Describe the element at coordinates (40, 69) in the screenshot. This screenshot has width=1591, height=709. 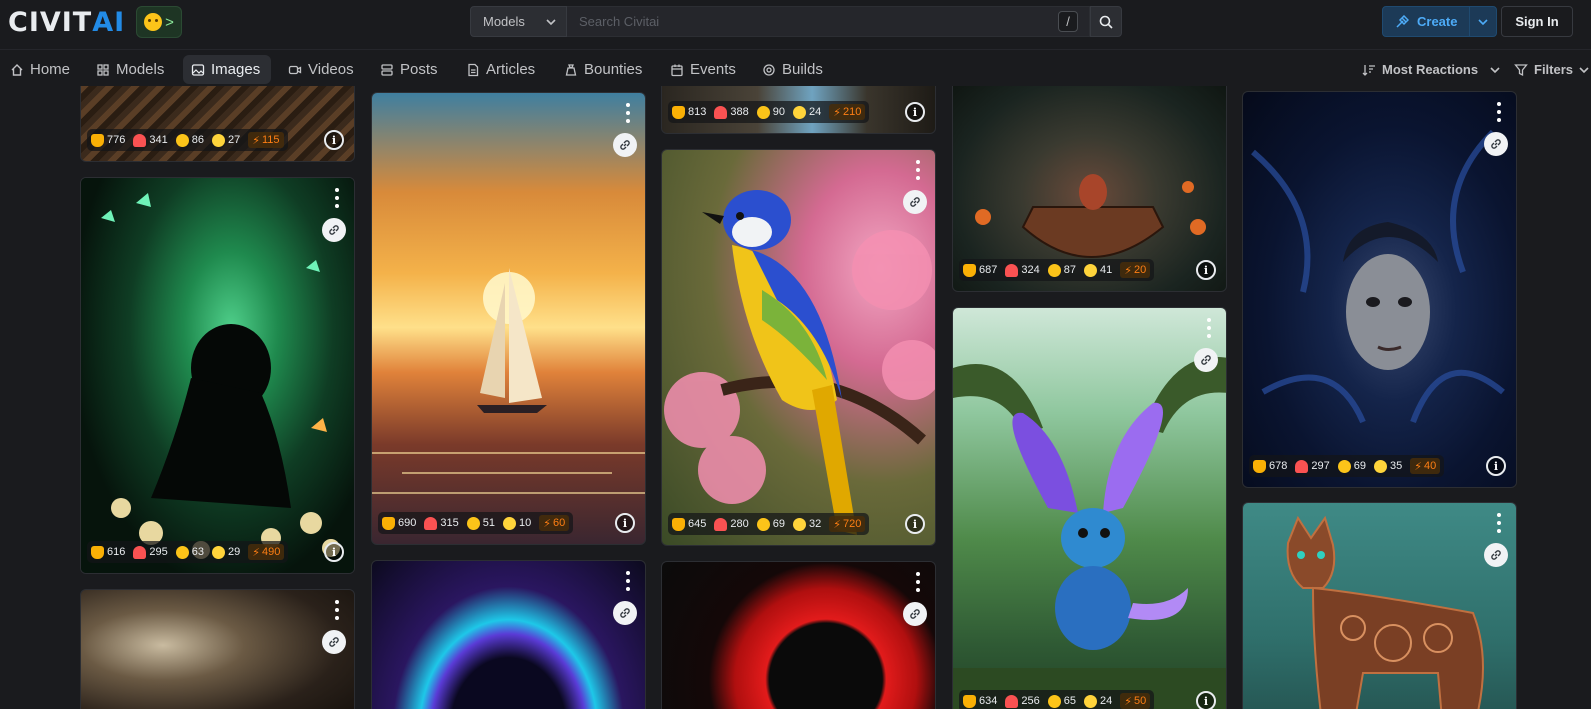
I see `nav-home: Home` at that location.